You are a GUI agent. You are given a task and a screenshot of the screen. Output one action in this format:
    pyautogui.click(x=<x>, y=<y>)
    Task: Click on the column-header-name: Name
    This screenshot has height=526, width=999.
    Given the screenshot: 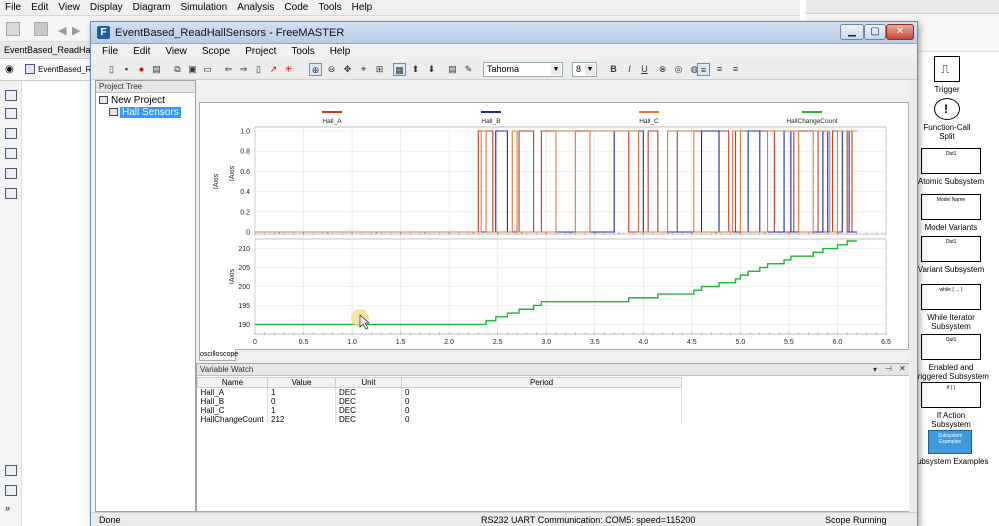 What is the action you would take?
    pyautogui.click(x=232, y=382)
    